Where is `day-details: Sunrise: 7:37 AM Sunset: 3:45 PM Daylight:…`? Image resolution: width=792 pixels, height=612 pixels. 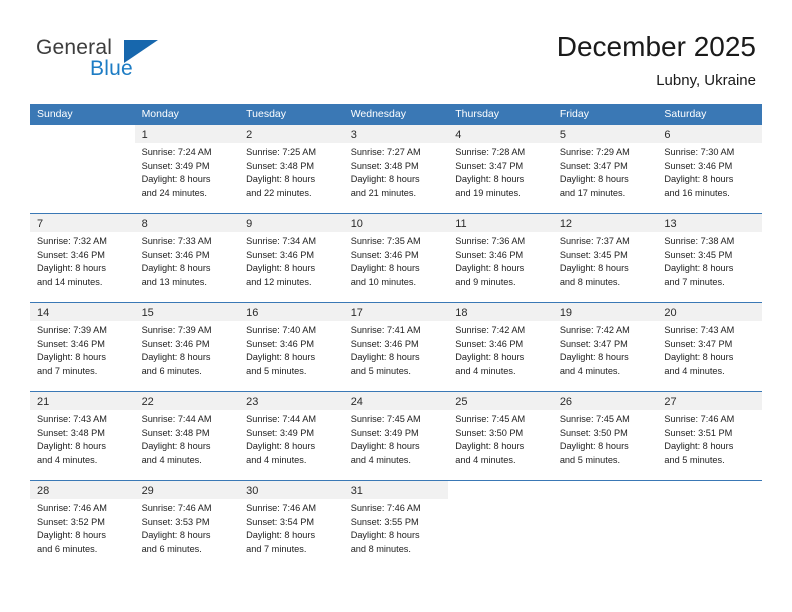 day-details: Sunrise: 7:37 AM Sunset: 3:45 PM Daylight:… is located at coordinates (605, 260).